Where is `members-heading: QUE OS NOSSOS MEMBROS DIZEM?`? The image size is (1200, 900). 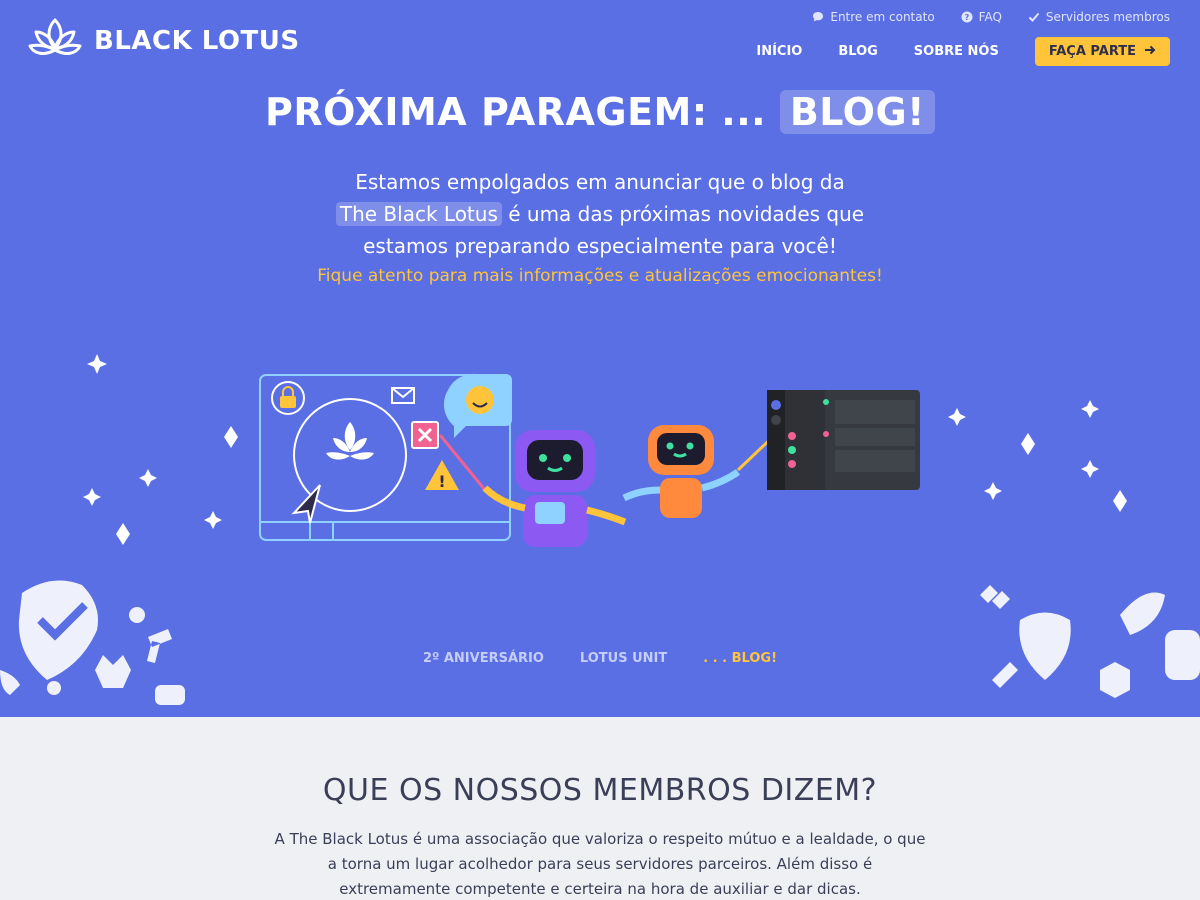 members-heading: QUE OS NOSSOS MEMBROS DIZEM? is located at coordinates (600, 790).